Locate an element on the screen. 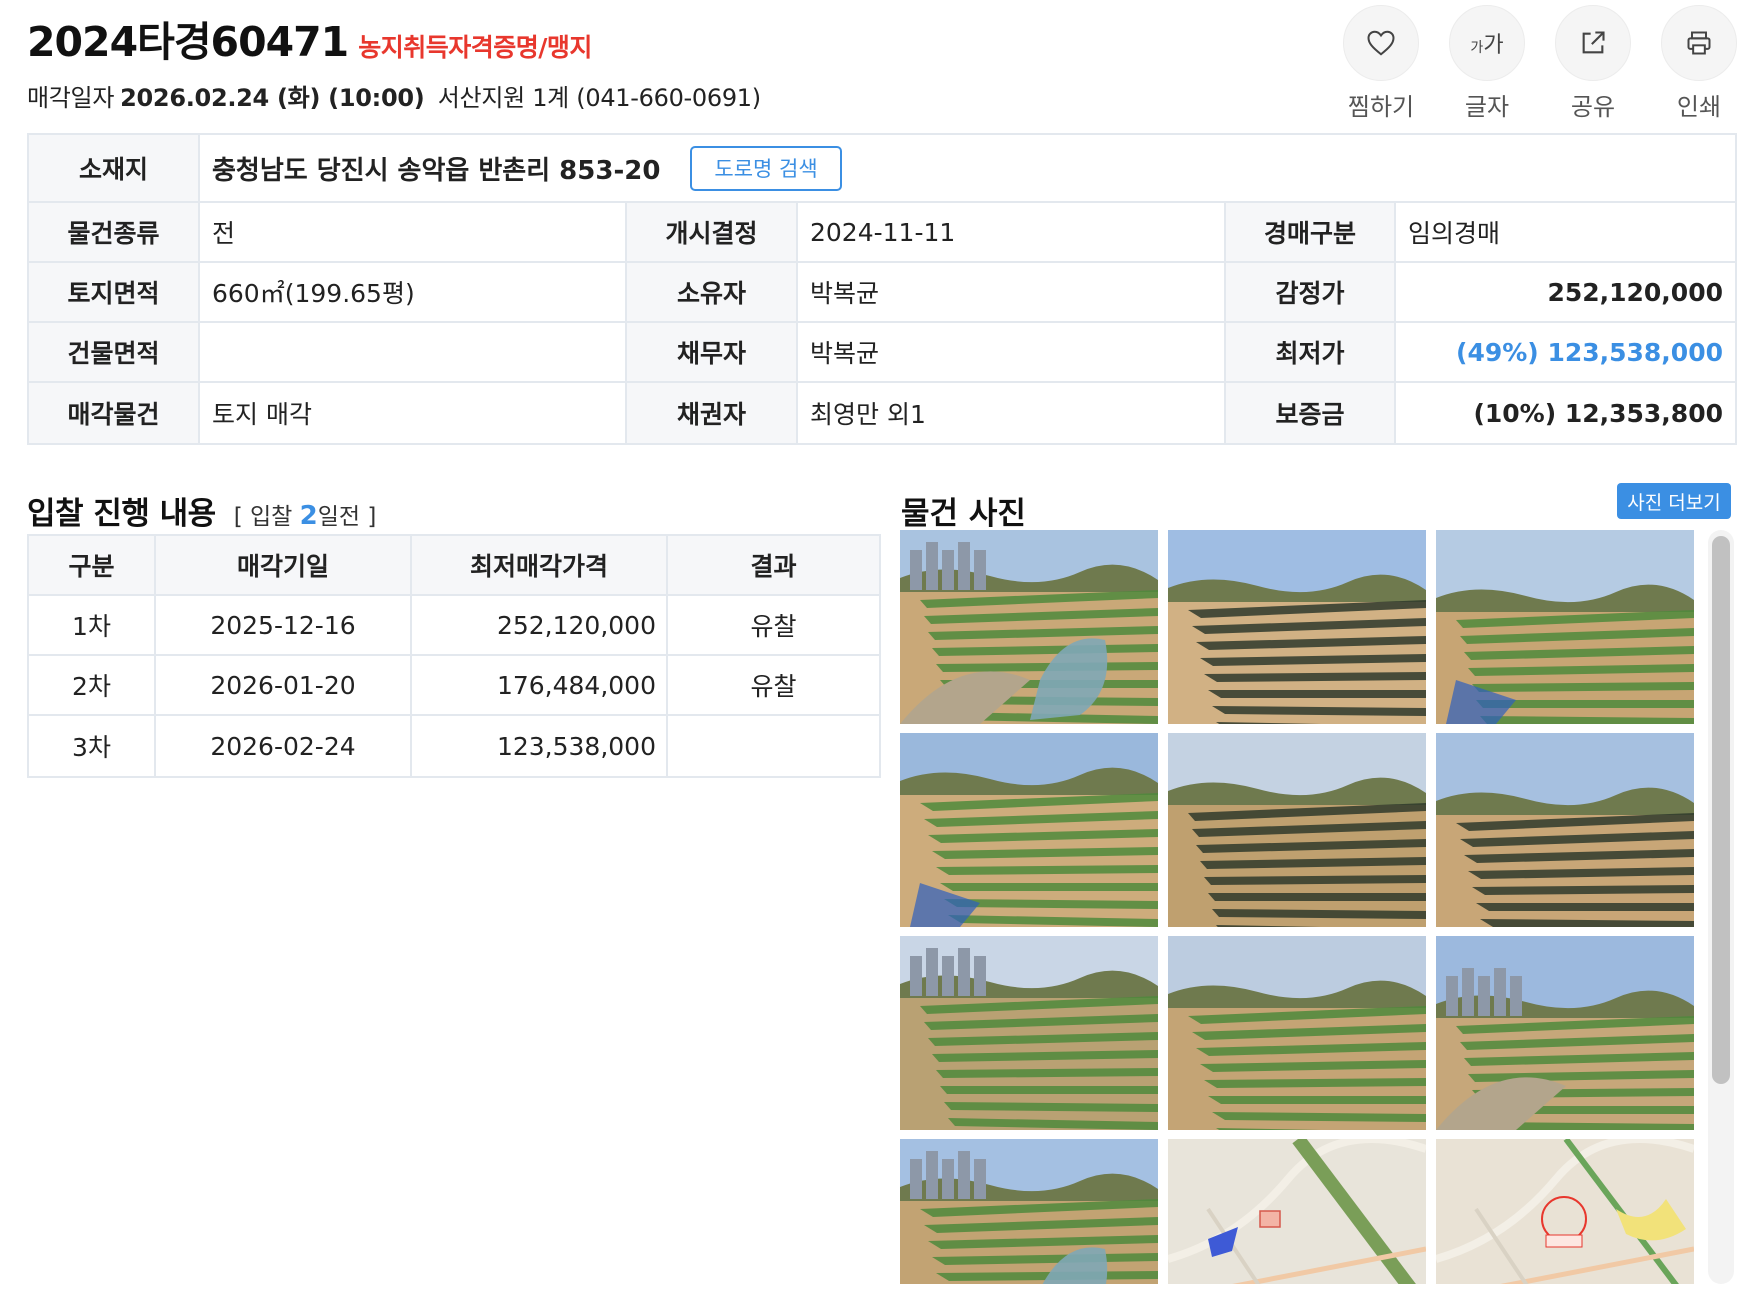 The image size is (1758, 1306). table-row: 2차 2026-01-20 176,484,000 유찰 is located at coordinates (454, 686).